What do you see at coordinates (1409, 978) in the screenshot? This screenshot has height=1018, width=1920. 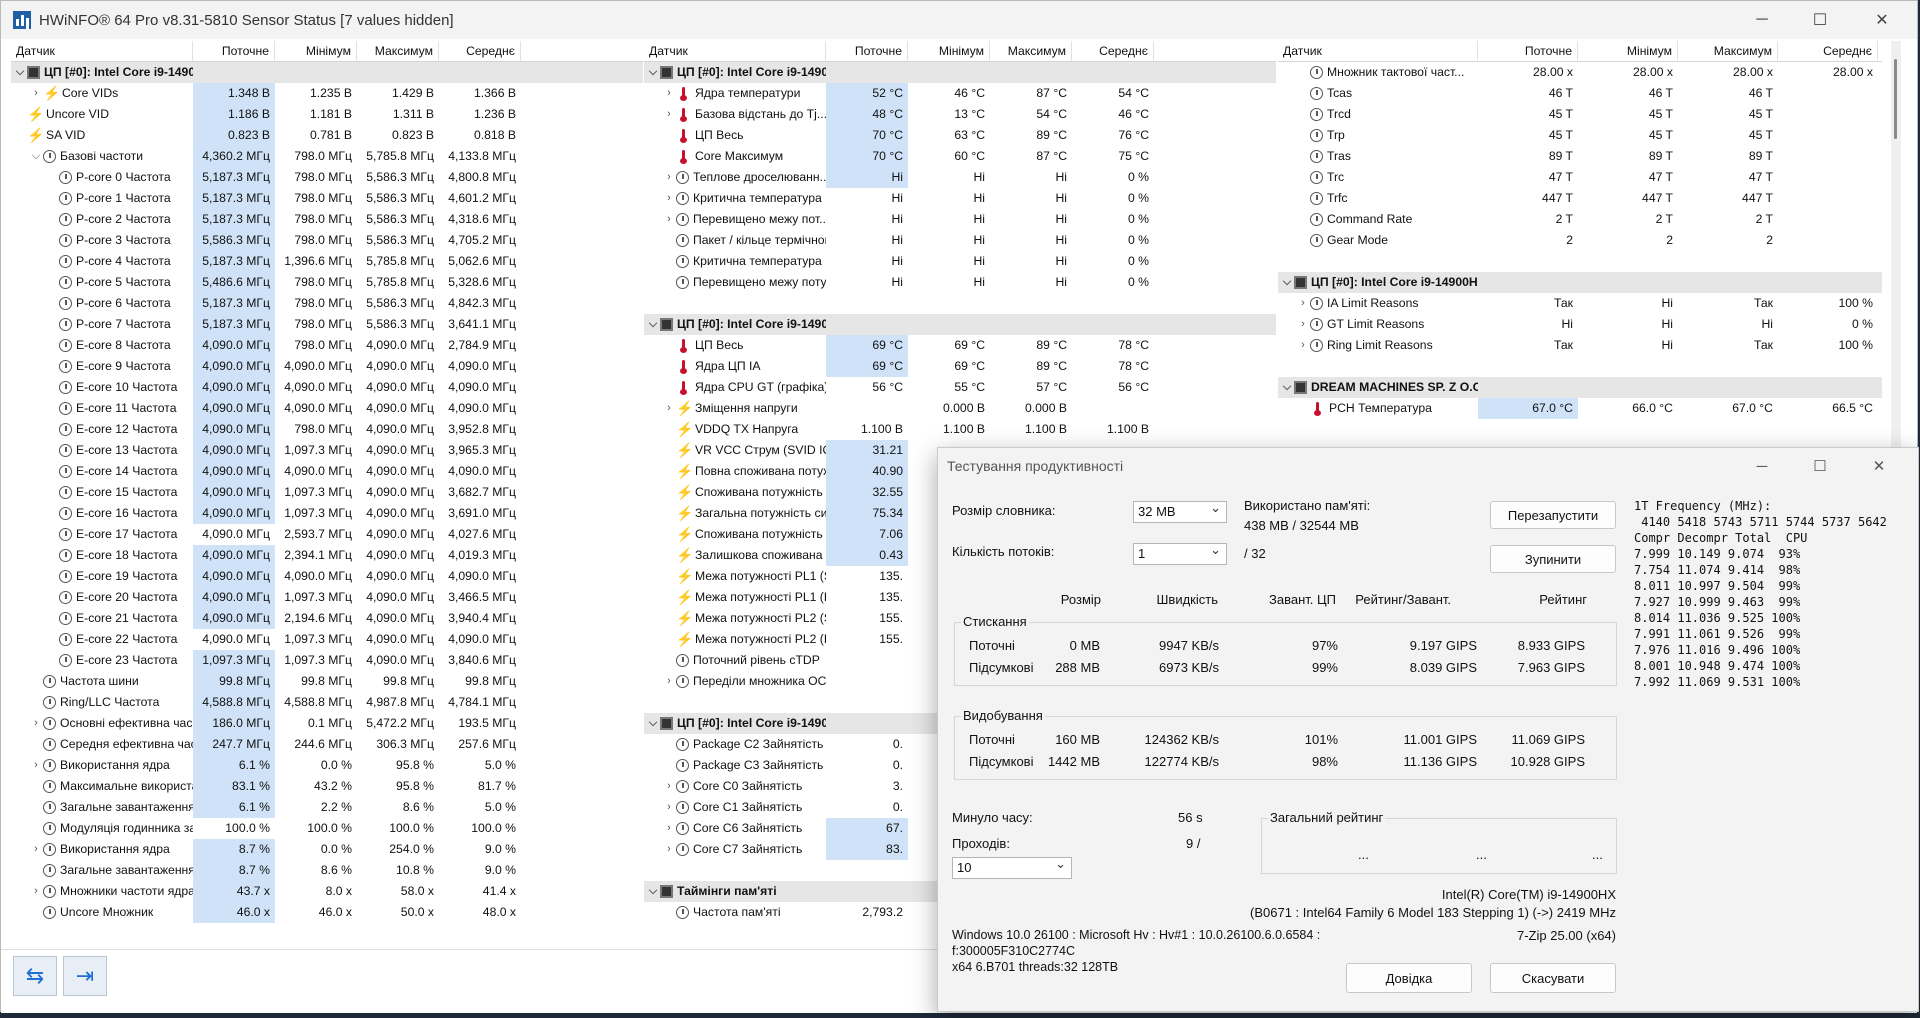 I see `help-button: Довідка` at bounding box center [1409, 978].